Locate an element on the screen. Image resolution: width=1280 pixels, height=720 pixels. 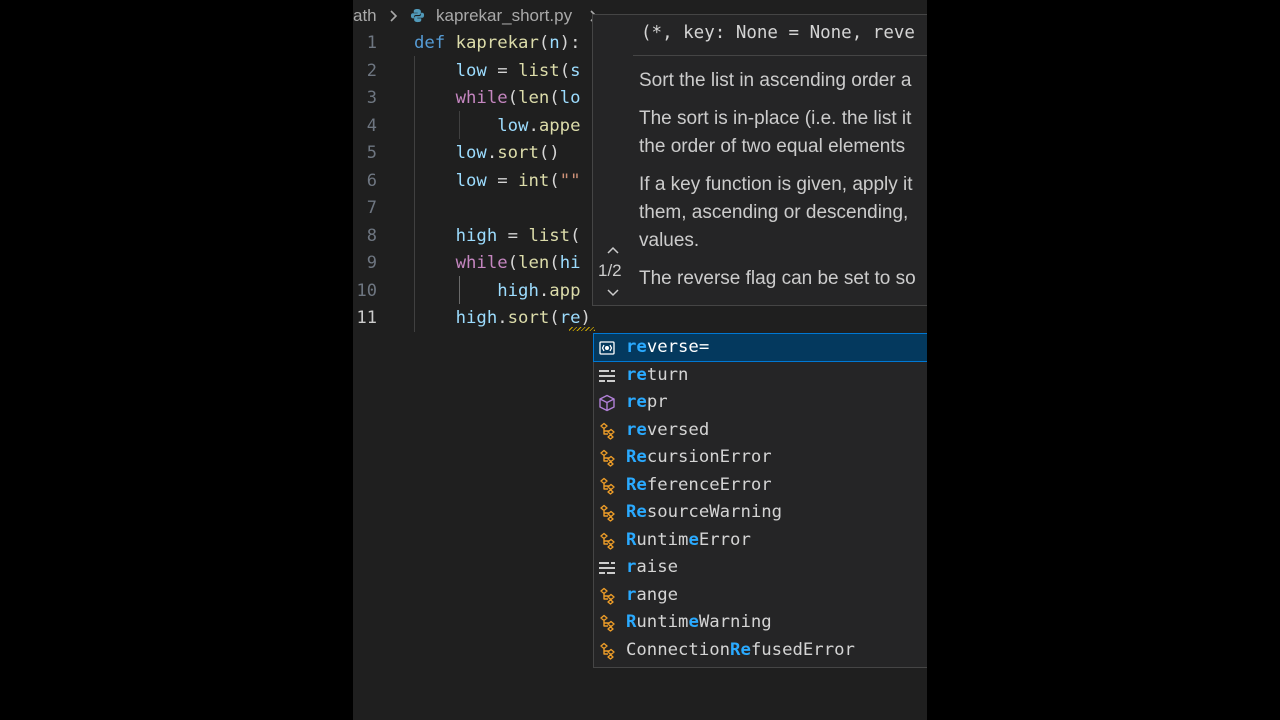
code-token: ): is located at coordinates (570, 43).